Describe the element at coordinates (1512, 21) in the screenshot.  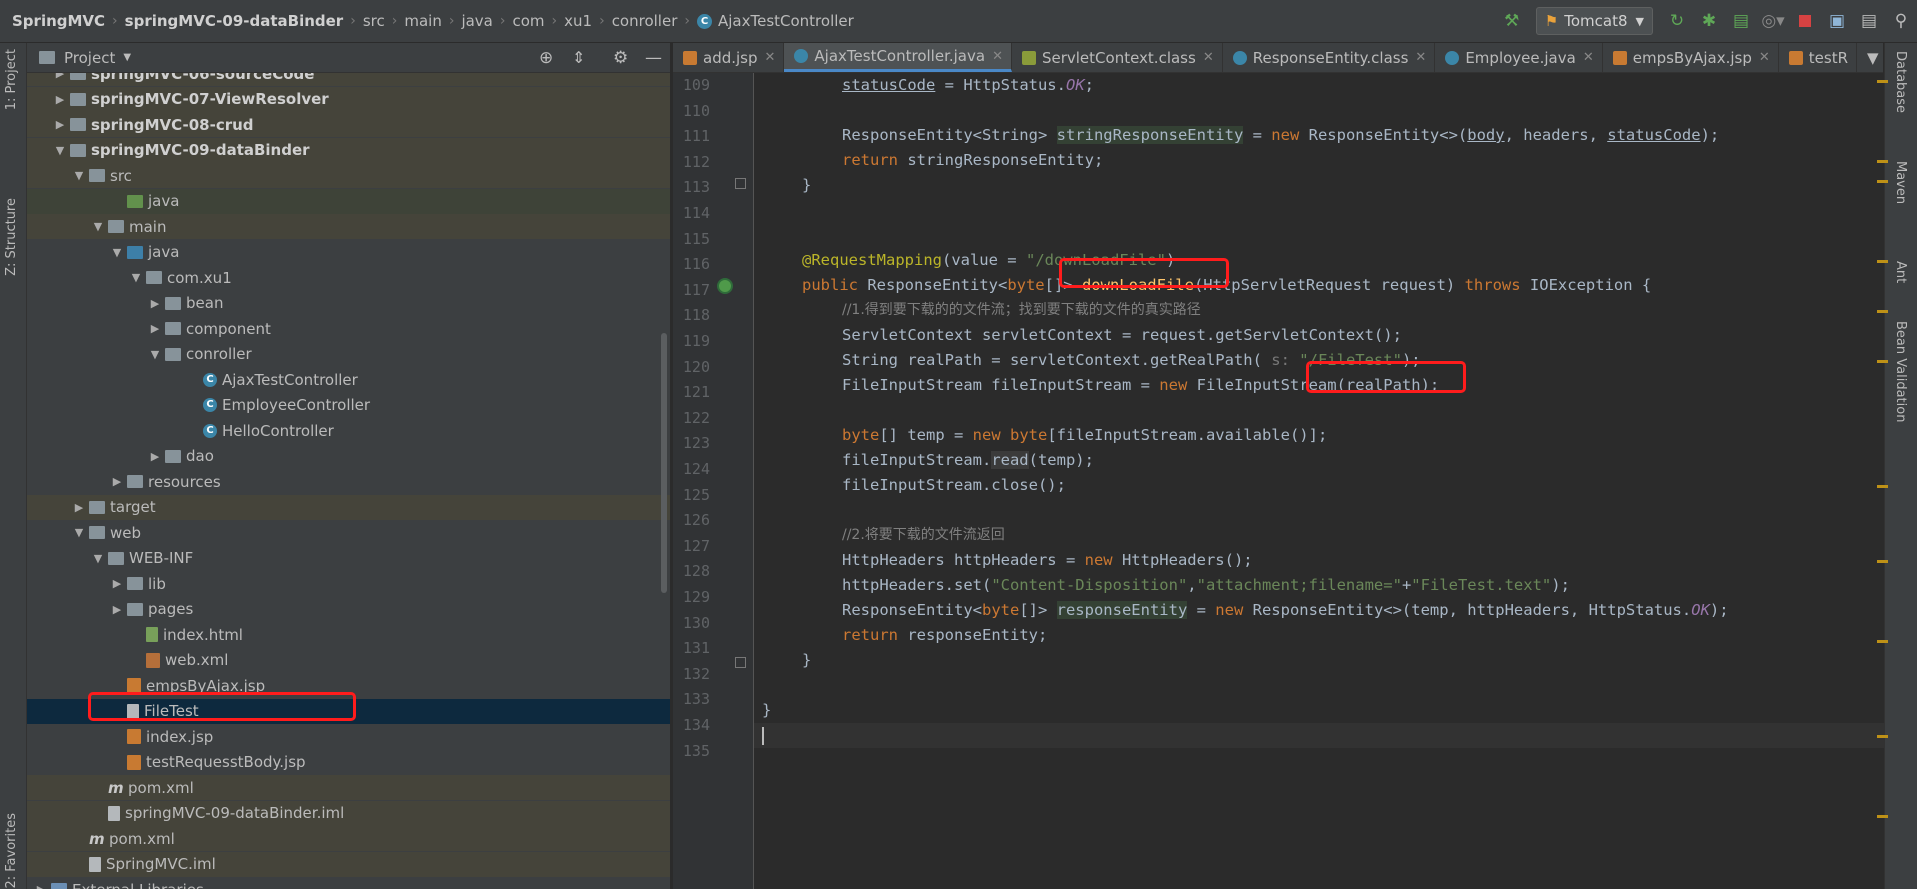
I see `build-hammer-icon: ⚒` at that location.